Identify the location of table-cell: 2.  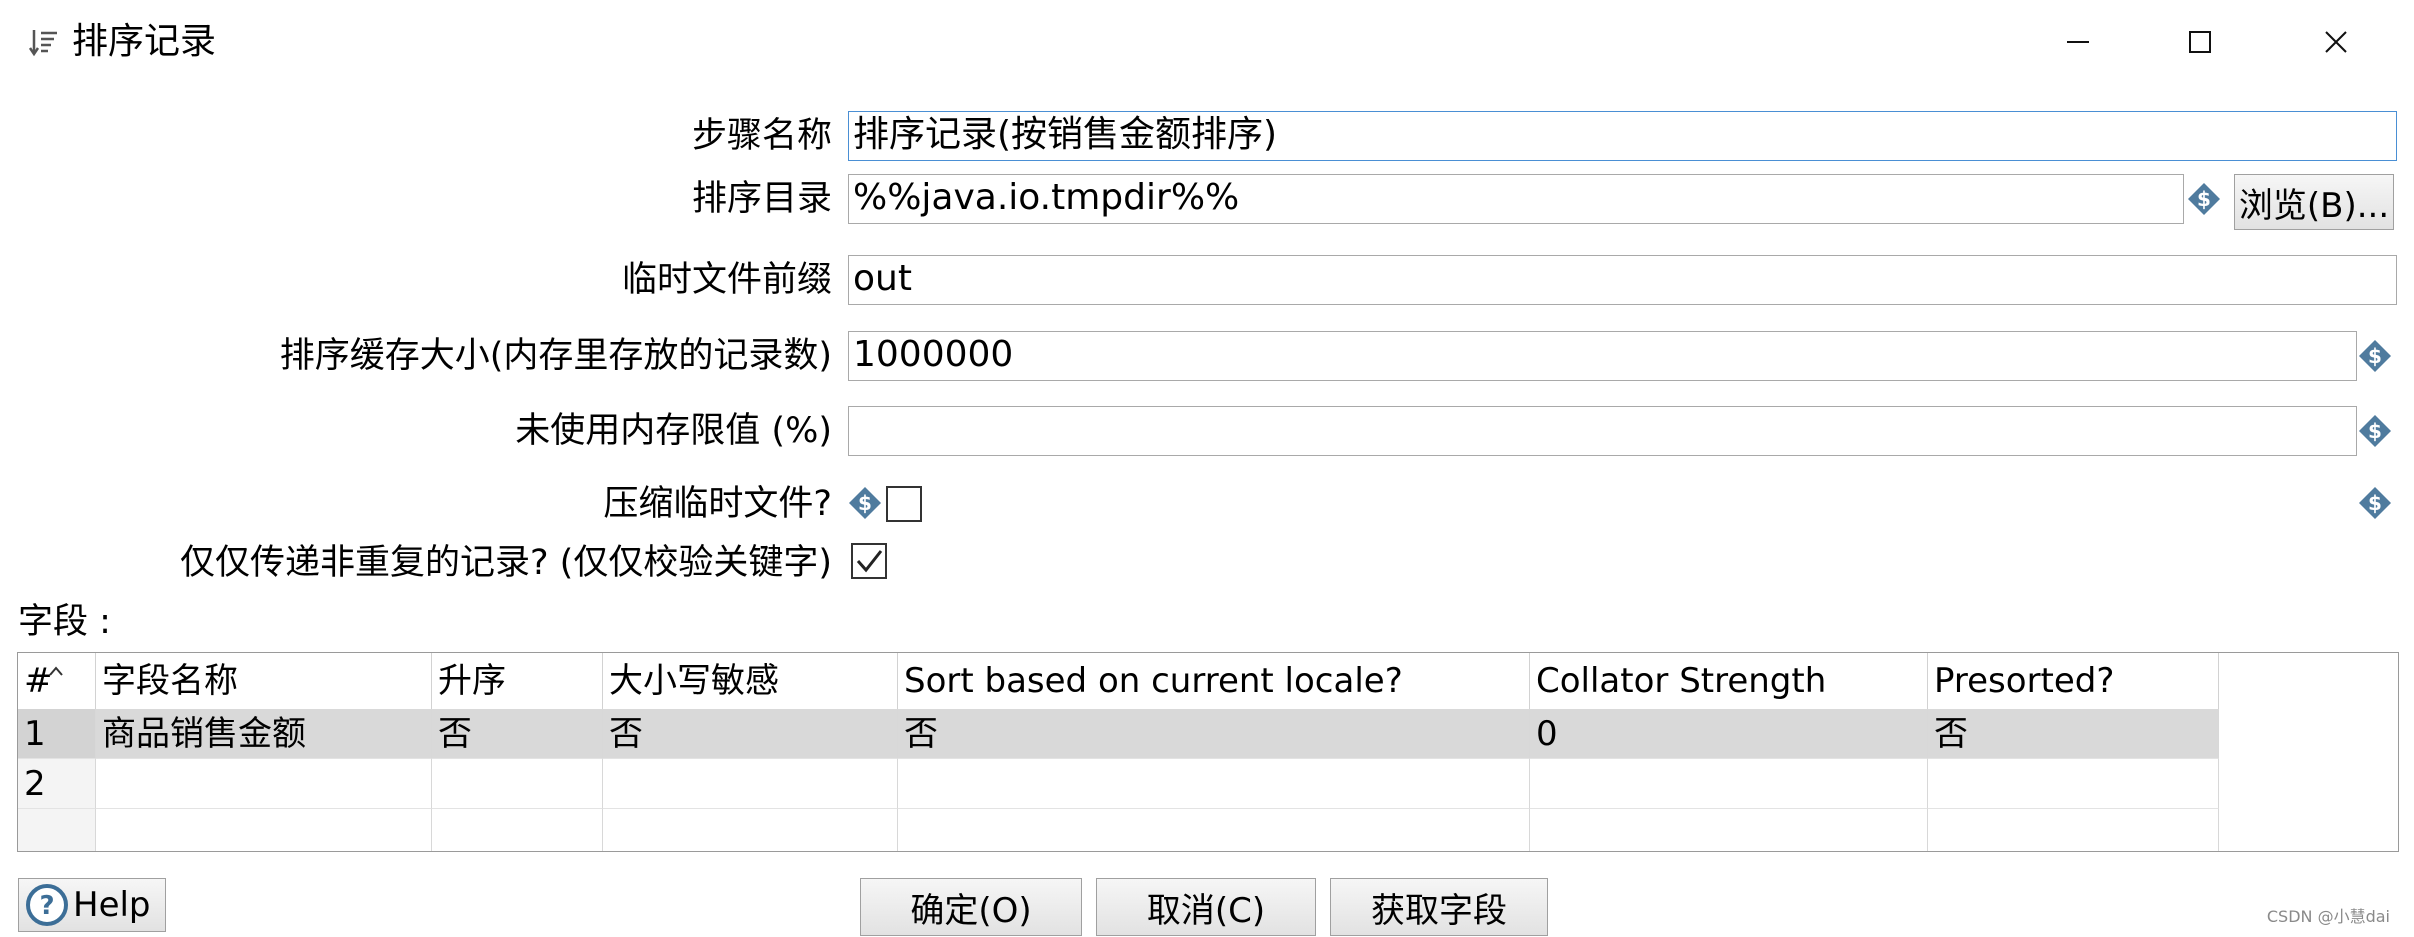
(57, 784).